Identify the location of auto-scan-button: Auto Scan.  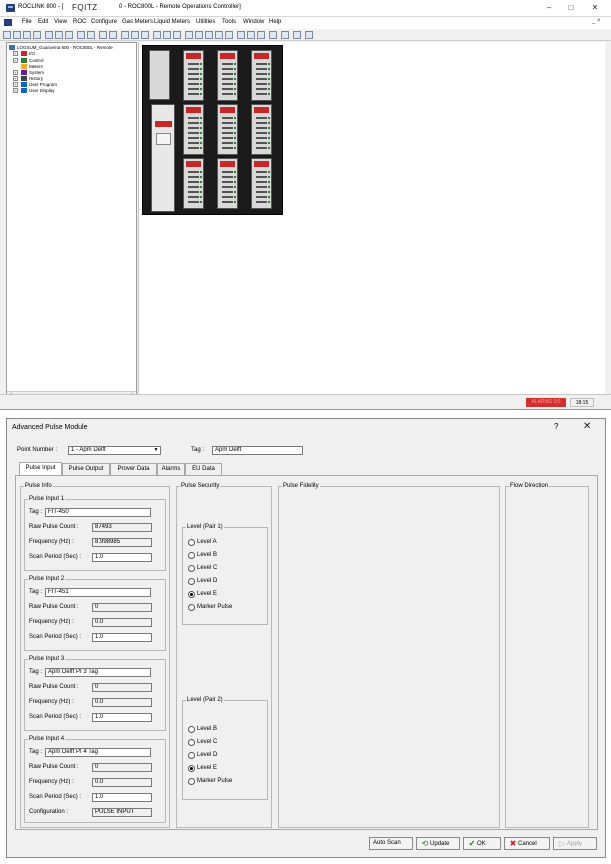
(391, 843).